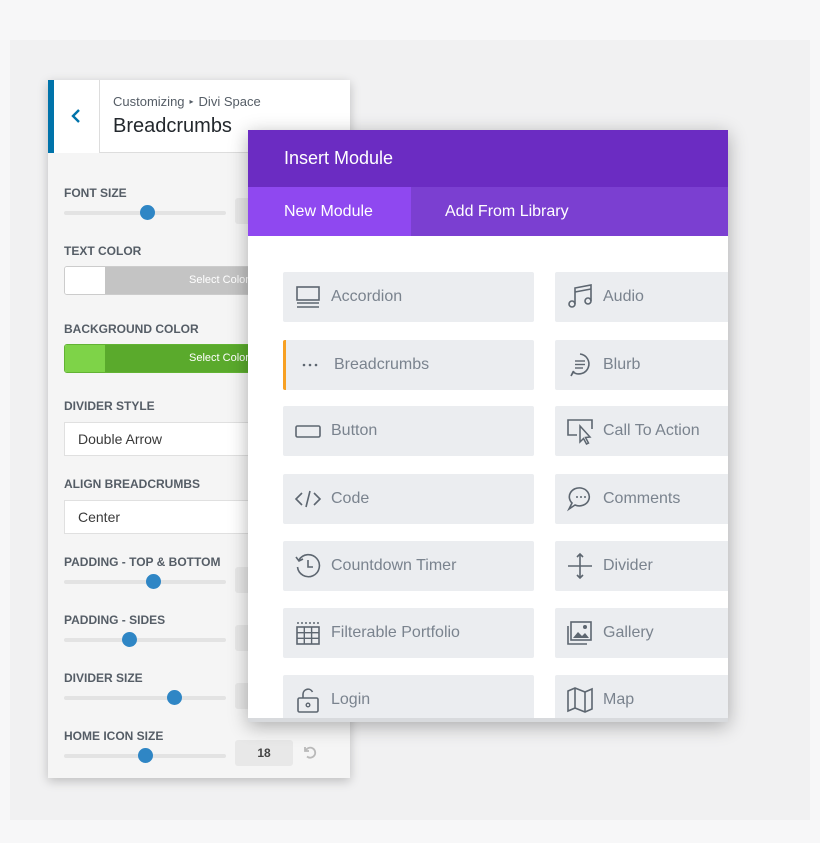  Describe the element at coordinates (578, 499) in the screenshot. I see `comments-icon` at that location.